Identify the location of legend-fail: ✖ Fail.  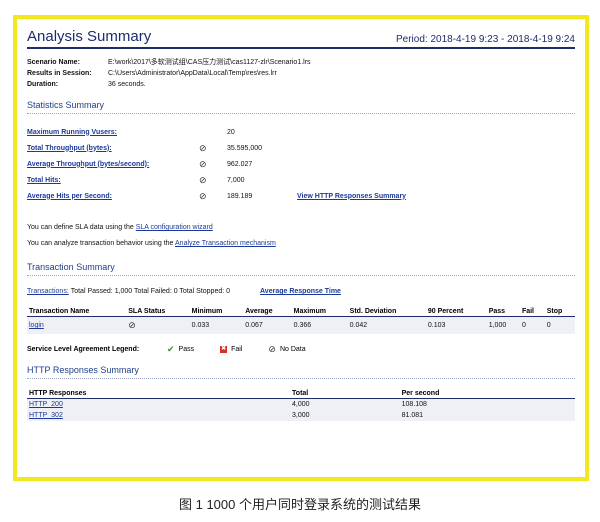
(231, 349).